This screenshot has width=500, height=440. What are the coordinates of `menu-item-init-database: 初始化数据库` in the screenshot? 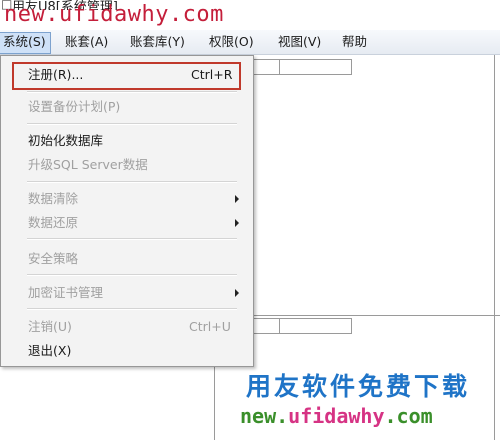 It's located at (65, 141).